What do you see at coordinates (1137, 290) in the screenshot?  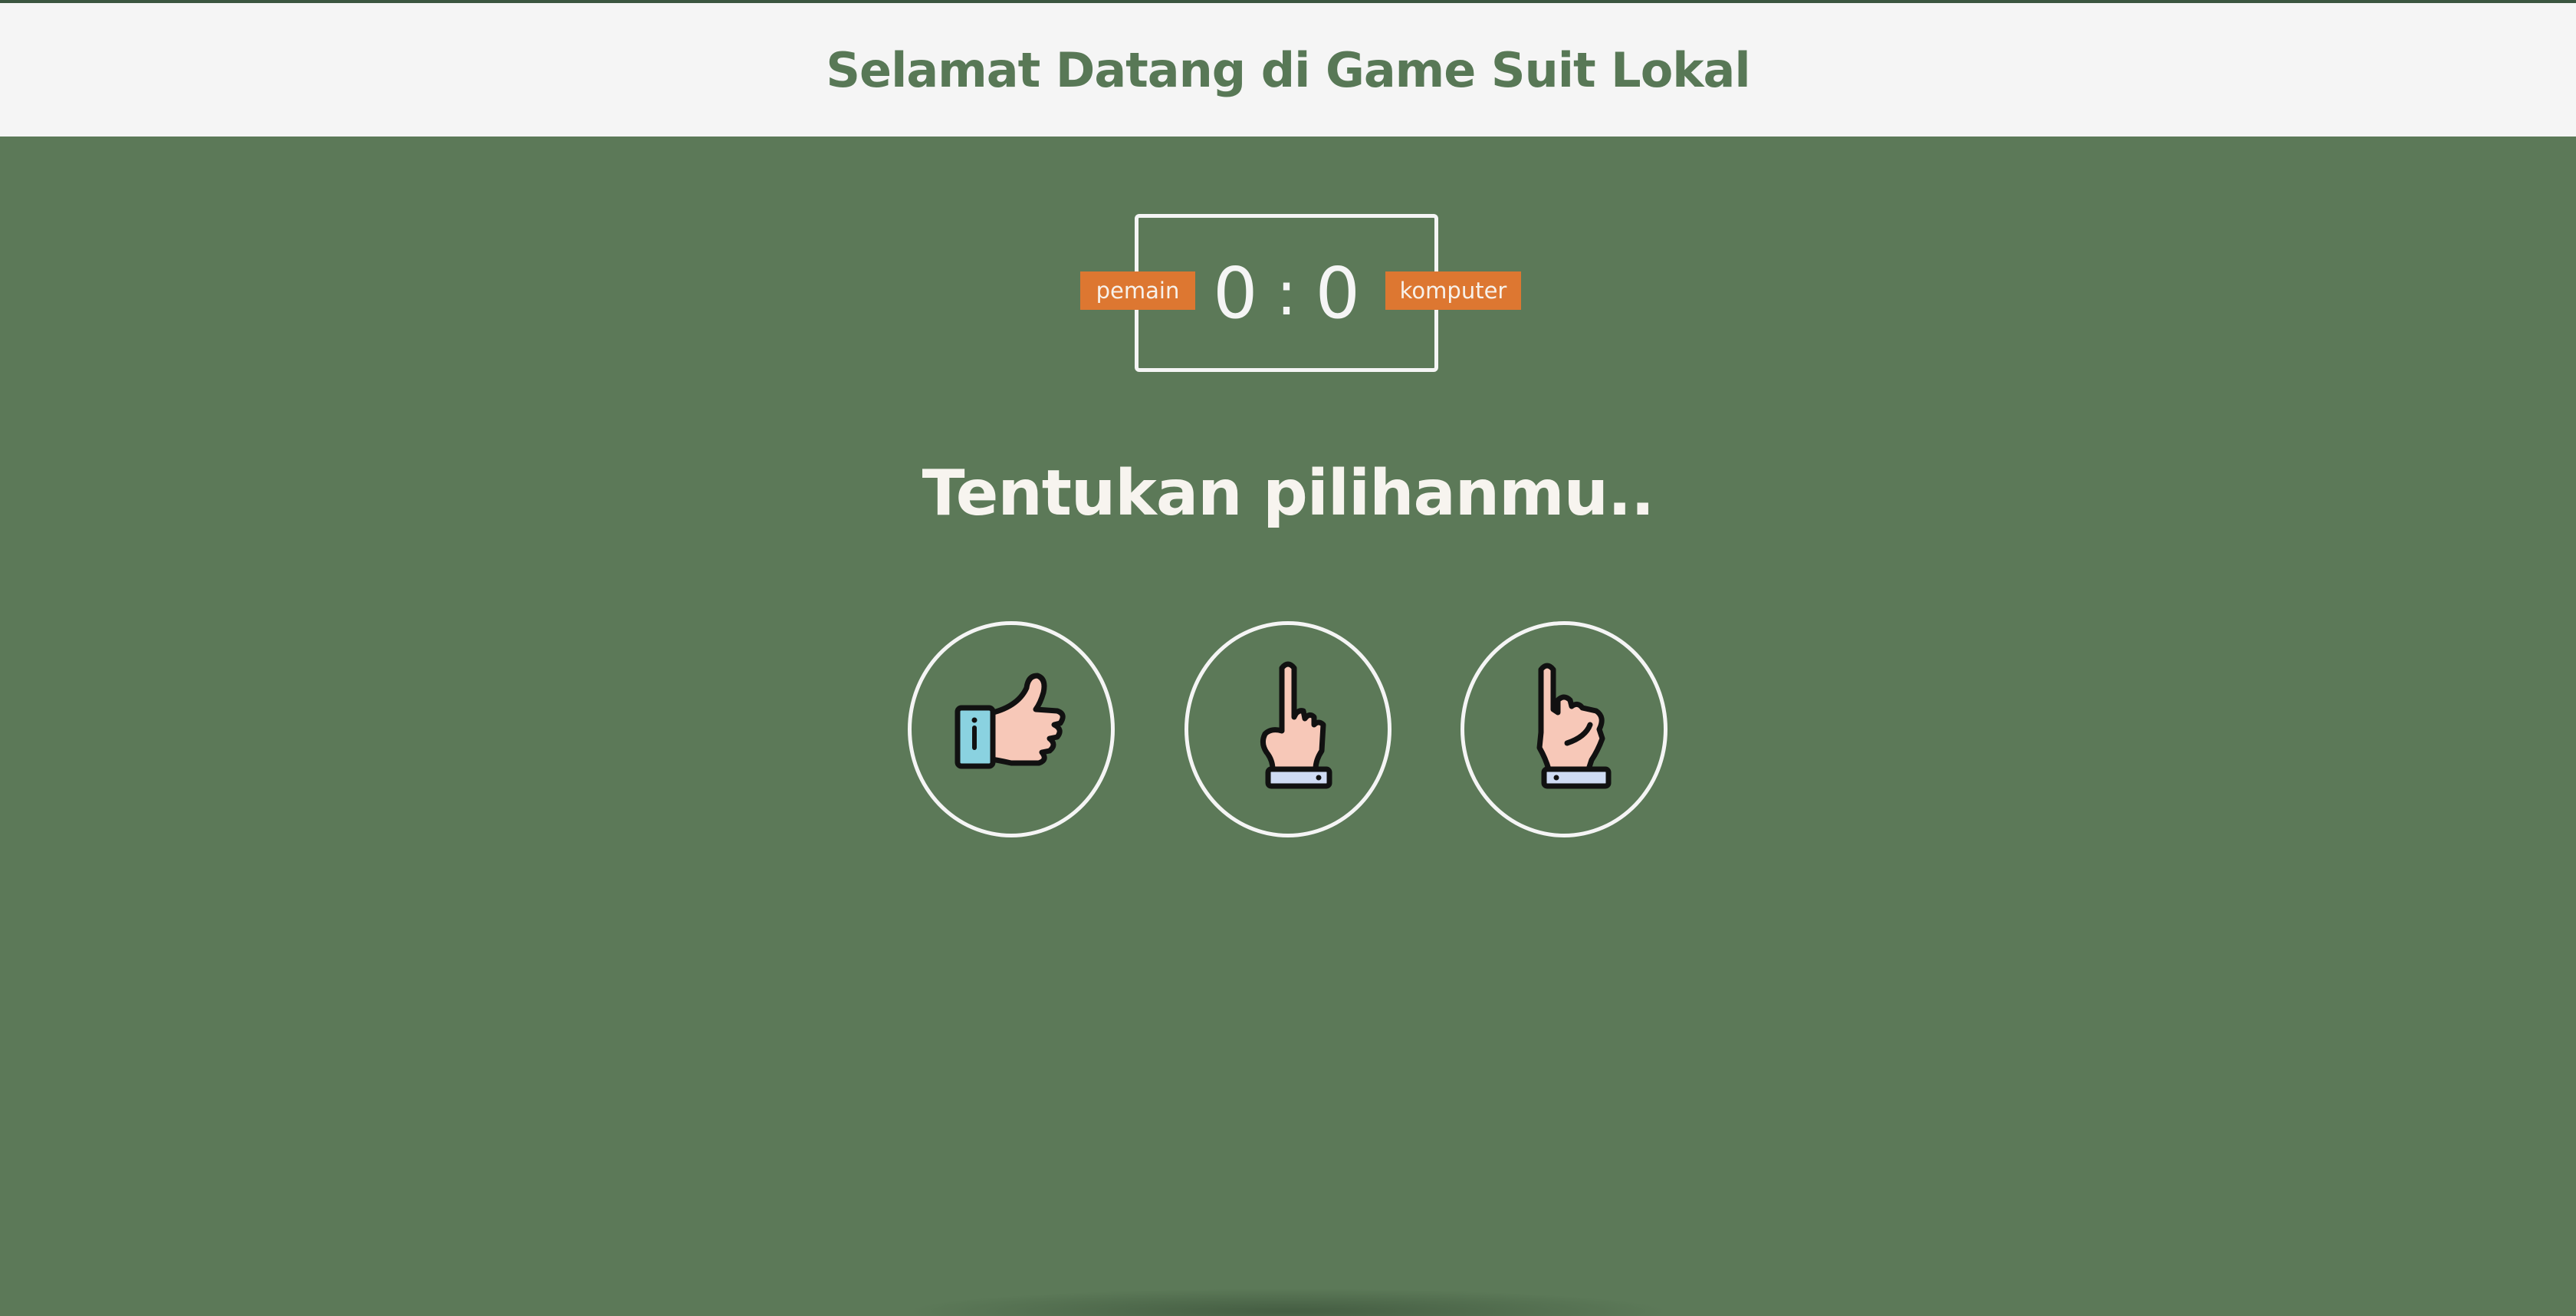 I see `player-label: pemain` at bounding box center [1137, 290].